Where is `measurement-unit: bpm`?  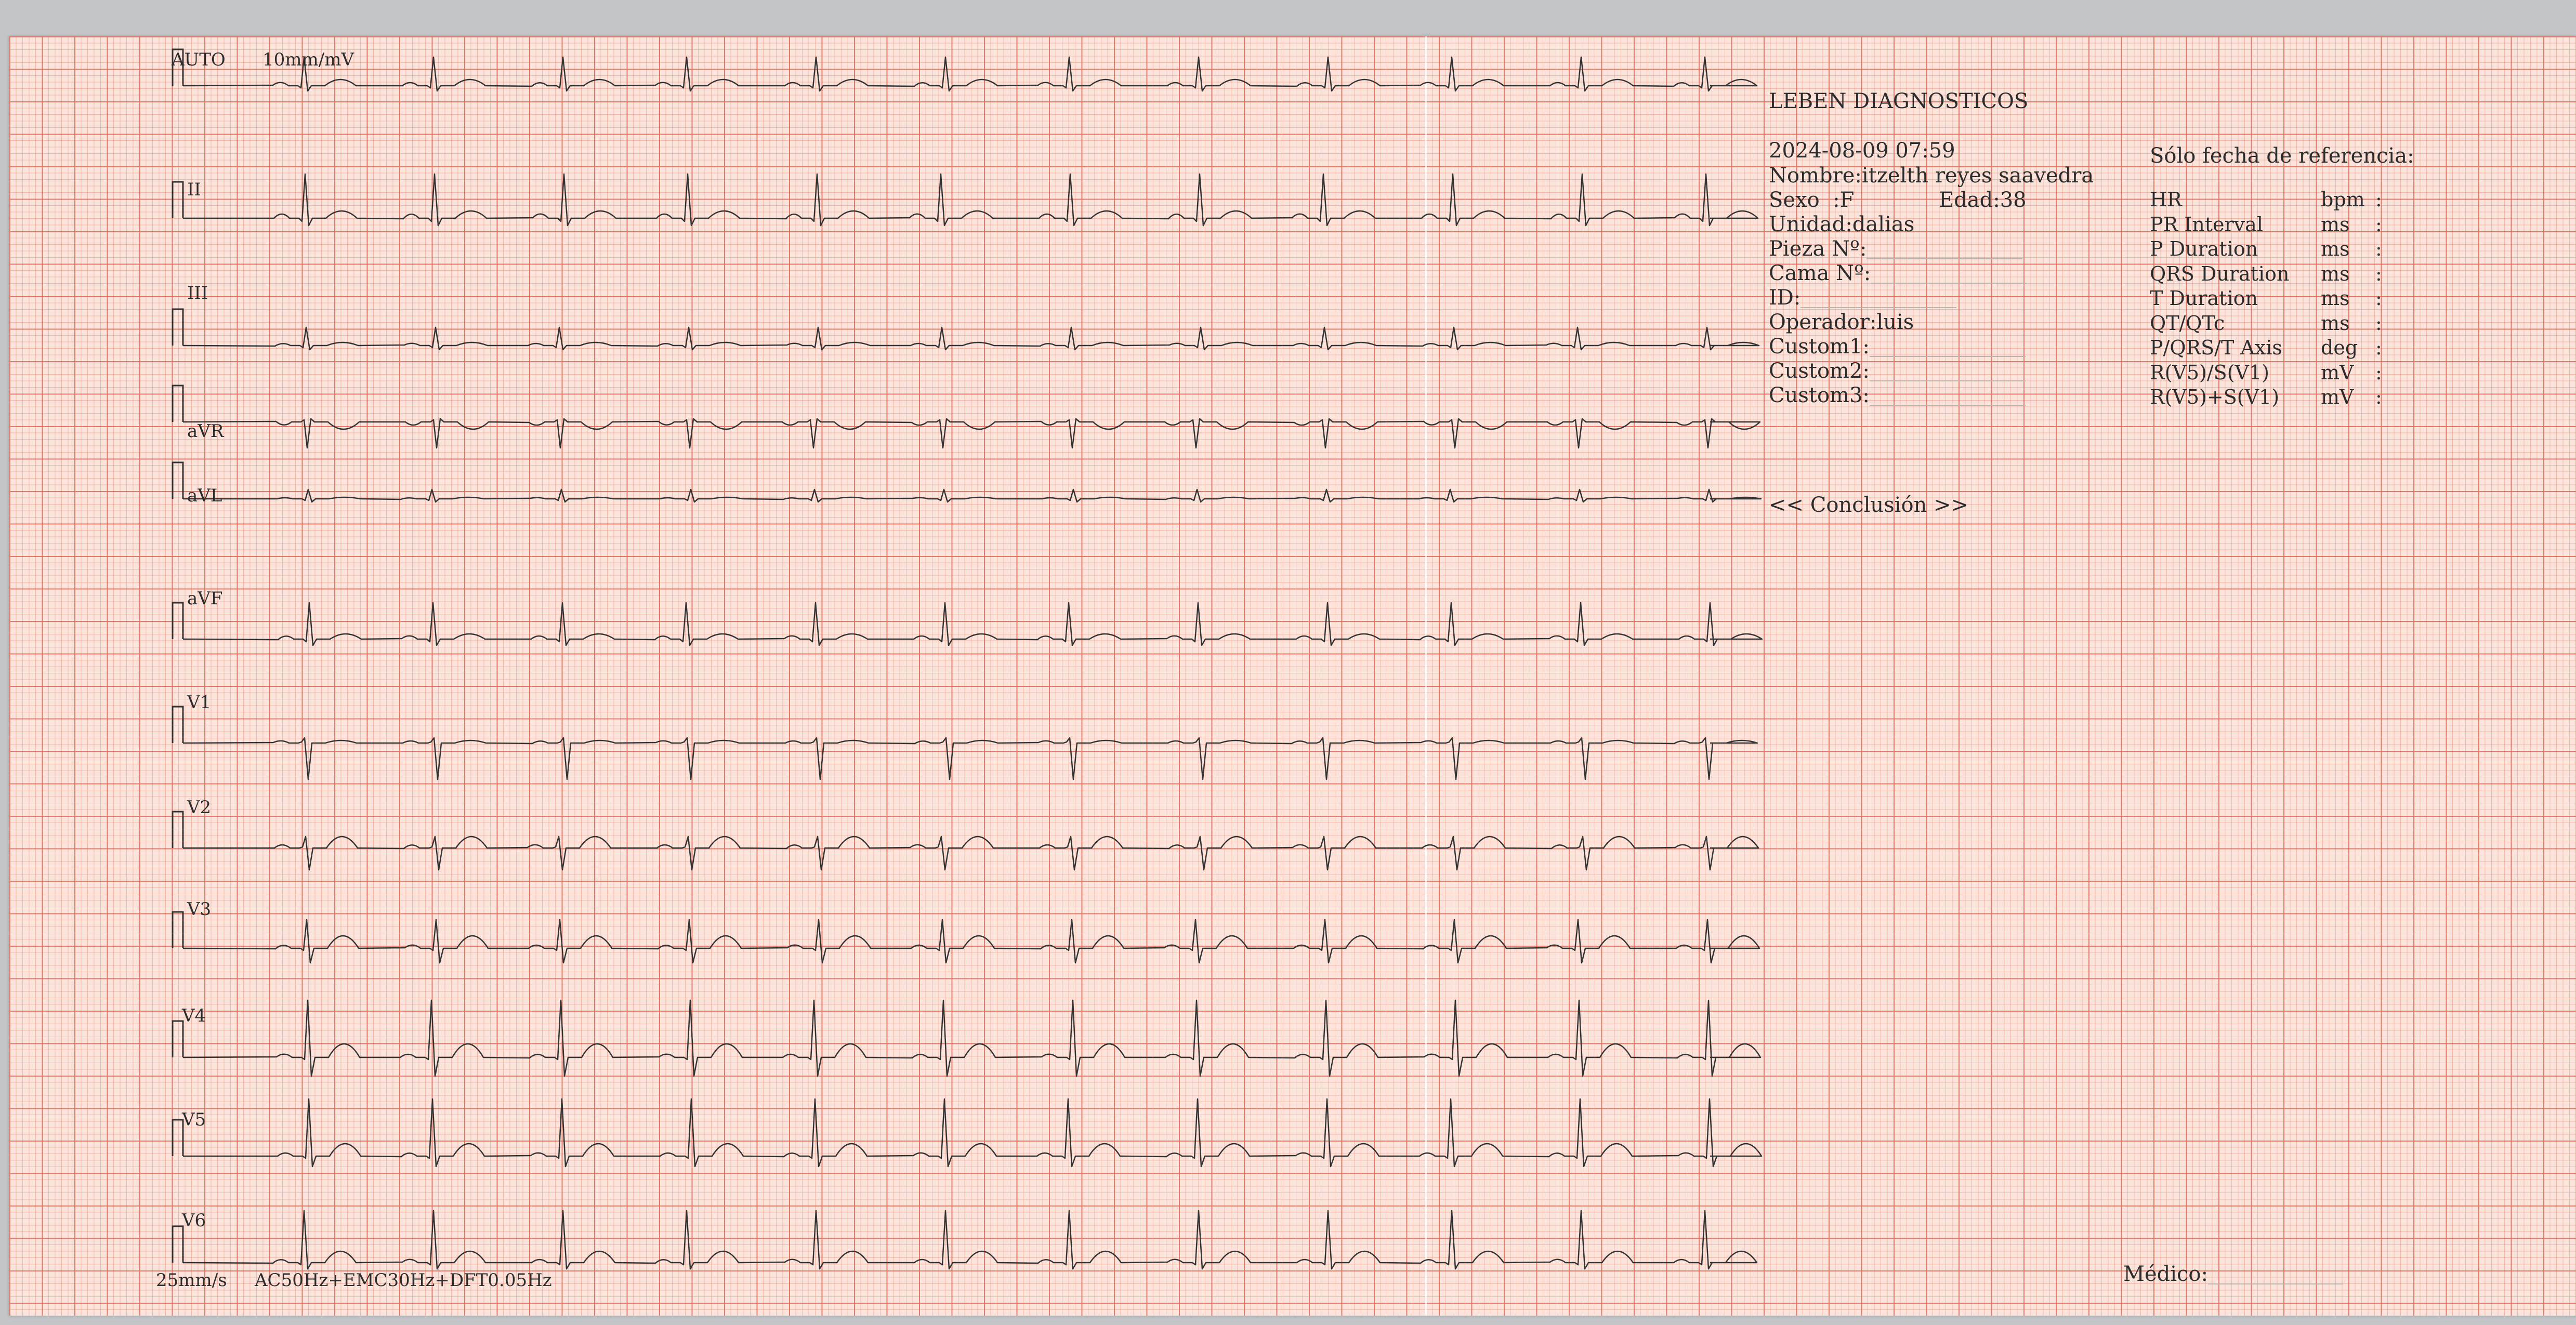
measurement-unit: bpm is located at coordinates (2343, 199).